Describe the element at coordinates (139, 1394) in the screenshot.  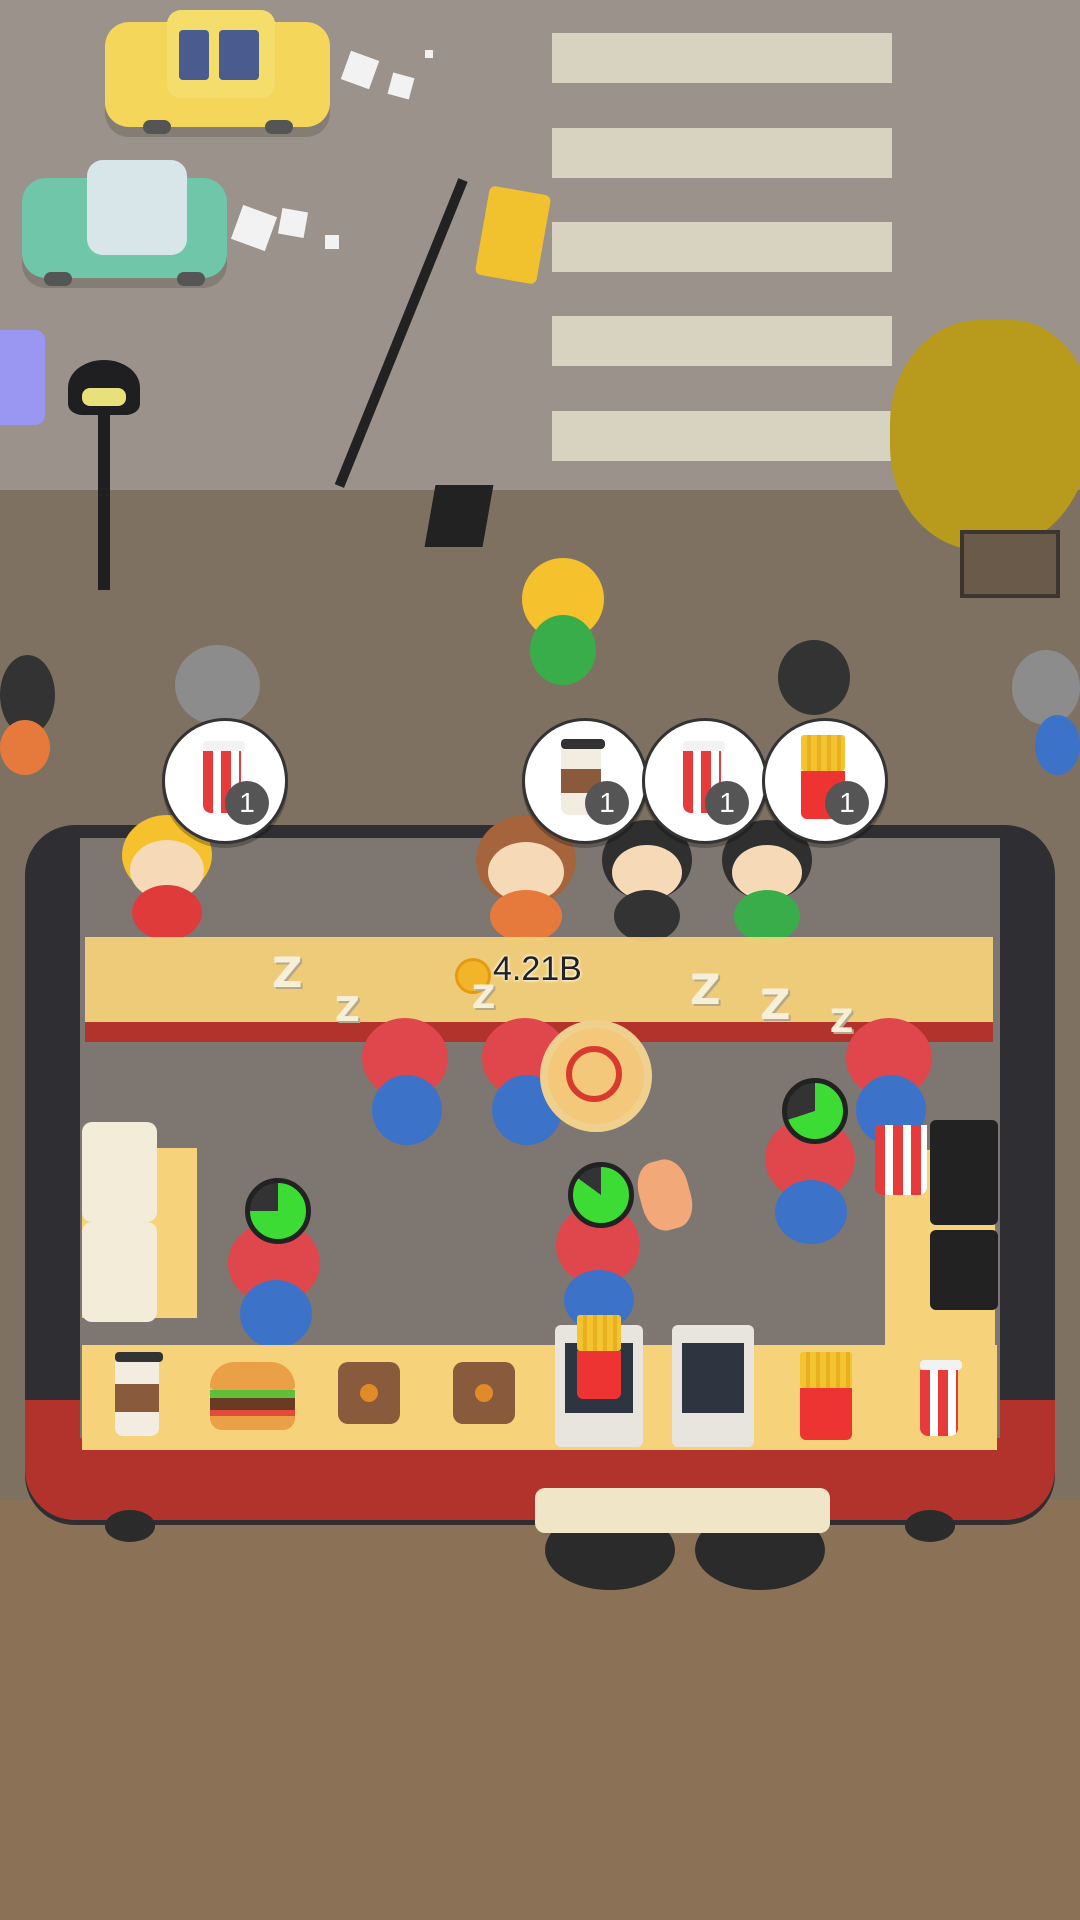
I see `coffee-cup-icon` at that location.